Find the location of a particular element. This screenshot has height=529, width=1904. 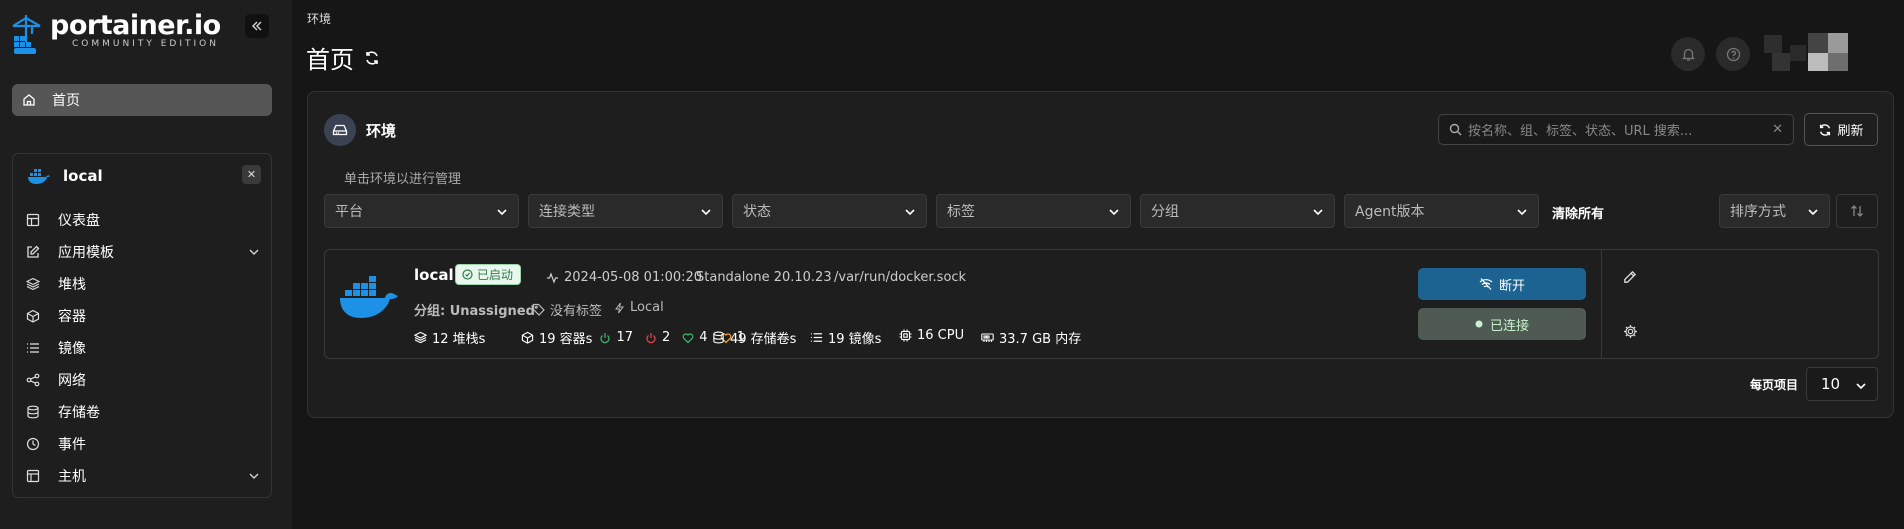

filter-status: 状态 is located at coordinates (829, 211).